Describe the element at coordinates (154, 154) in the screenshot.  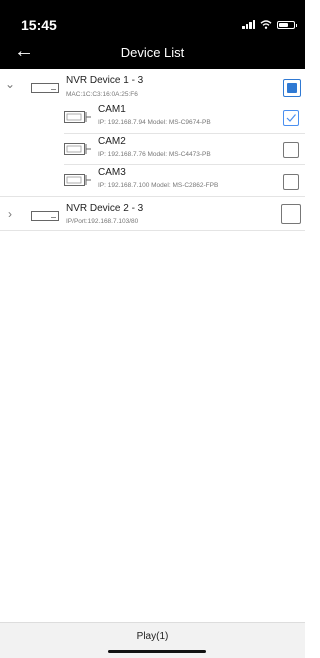
I see `camera-info: IP: 192.168.7.76 Model: MS-C4473-PB` at that location.